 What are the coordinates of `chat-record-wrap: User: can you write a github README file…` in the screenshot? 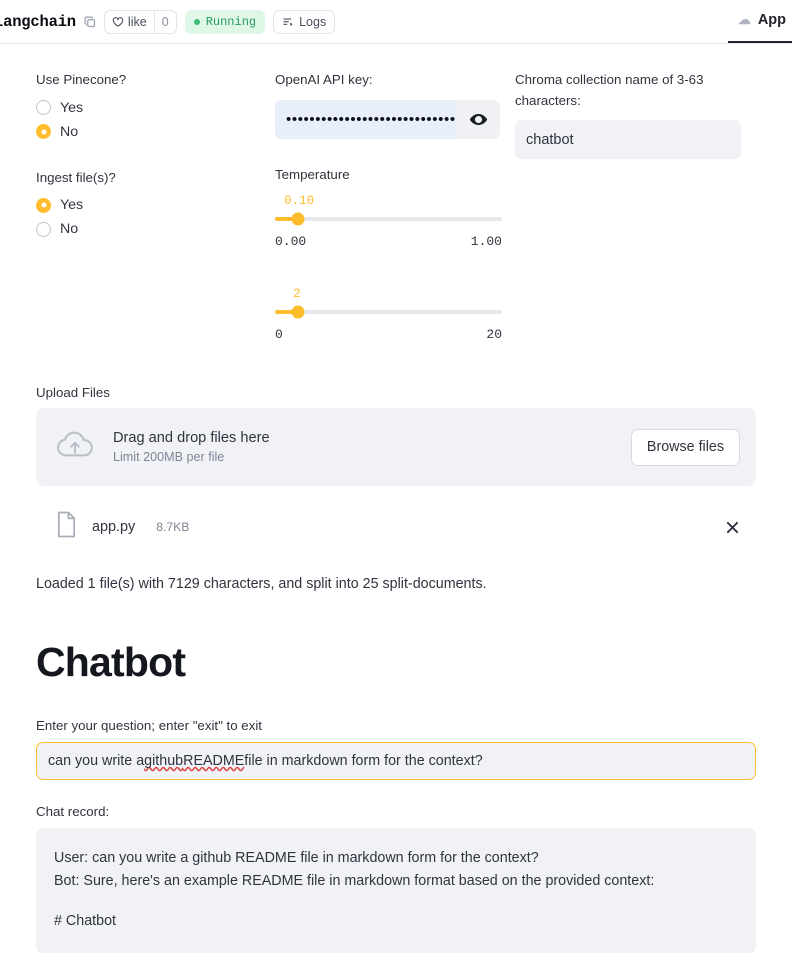 It's located at (396, 890).